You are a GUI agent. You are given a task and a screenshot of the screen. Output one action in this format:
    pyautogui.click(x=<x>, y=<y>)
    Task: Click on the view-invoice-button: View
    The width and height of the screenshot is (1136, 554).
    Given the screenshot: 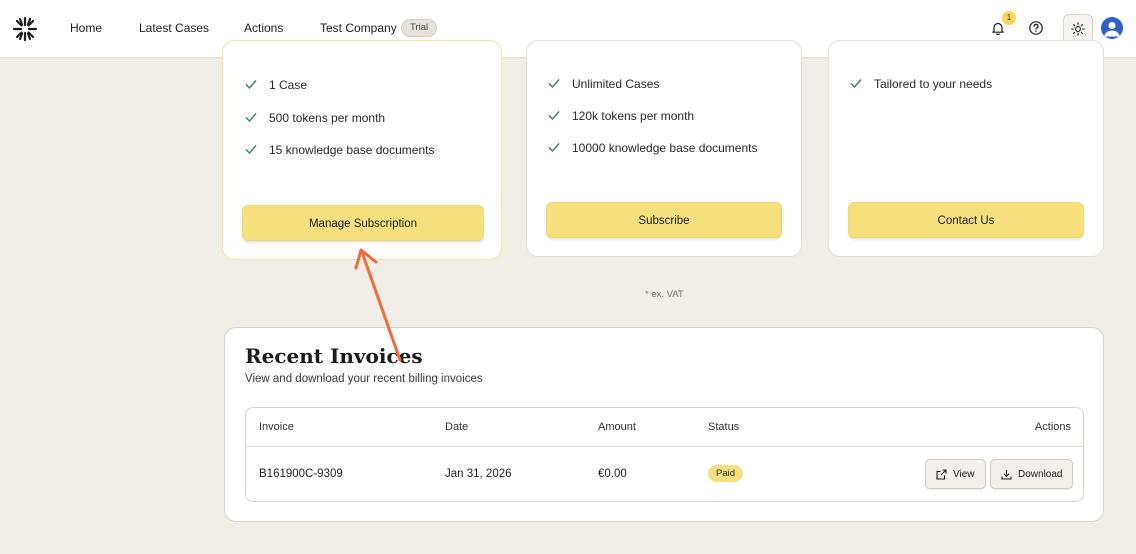 What is the action you would take?
    pyautogui.click(x=955, y=474)
    